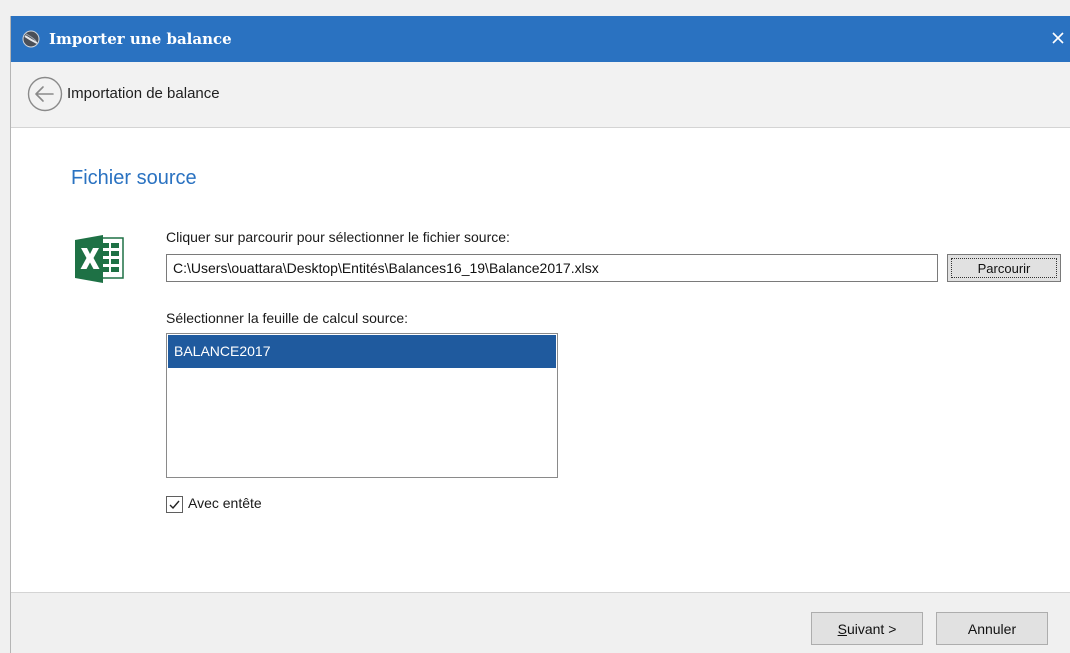 The image size is (1070, 653). I want to click on nav-title: Importation de balance, so click(143, 93).